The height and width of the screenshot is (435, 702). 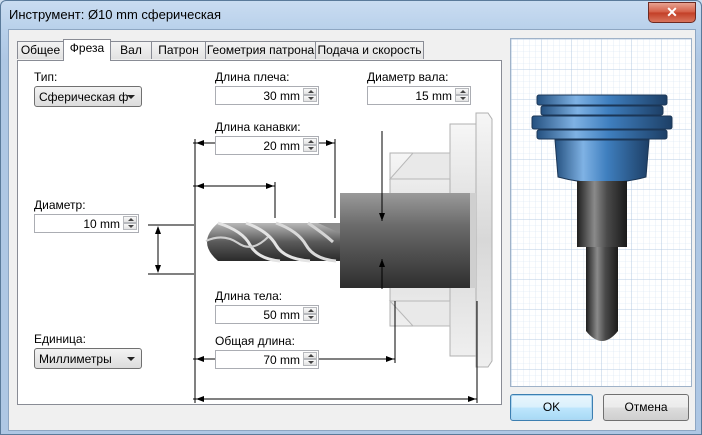 What do you see at coordinates (252, 77) in the screenshot?
I see `shoulder-length-label: Длина плеча:` at bounding box center [252, 77].